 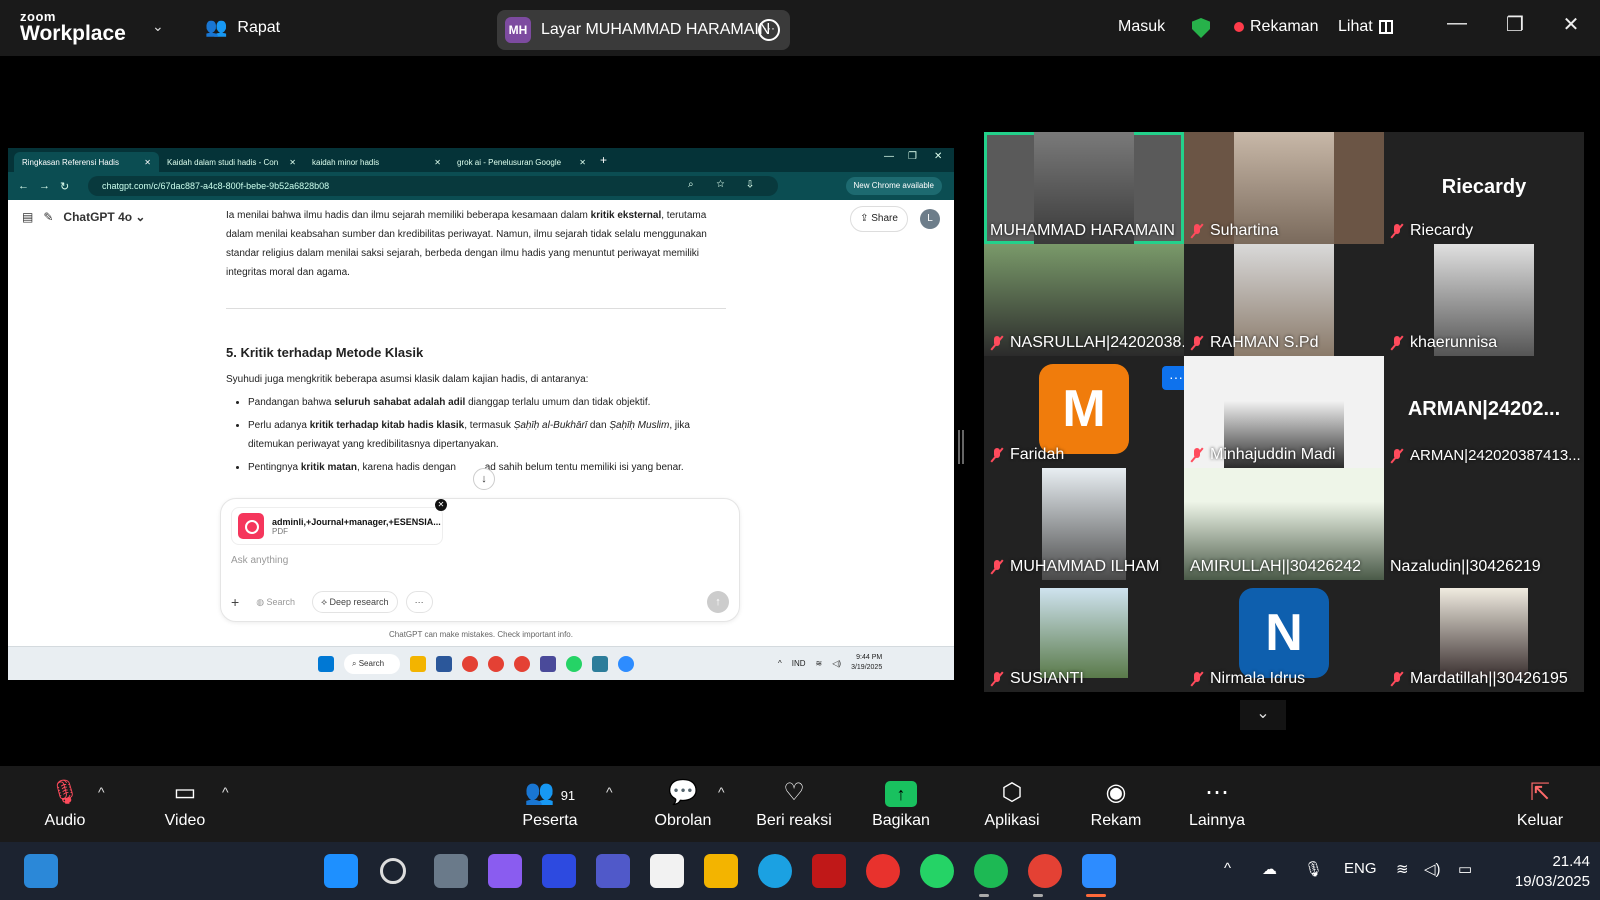 What do you see at coordinates (1217, 803) in the screenshot?
I see `more-button: ⋯ Lainnya` at bounding box center [1217, 803].